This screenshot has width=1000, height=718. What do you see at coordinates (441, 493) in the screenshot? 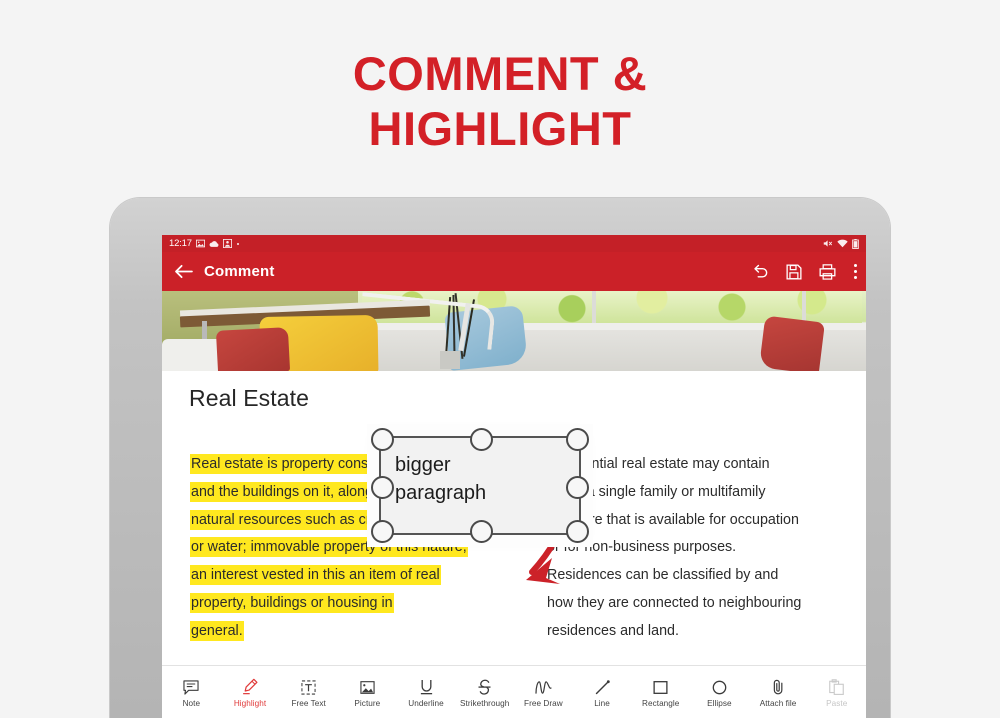
I see `free-text-line-2: paragraph` at bounding box center [441, 493].